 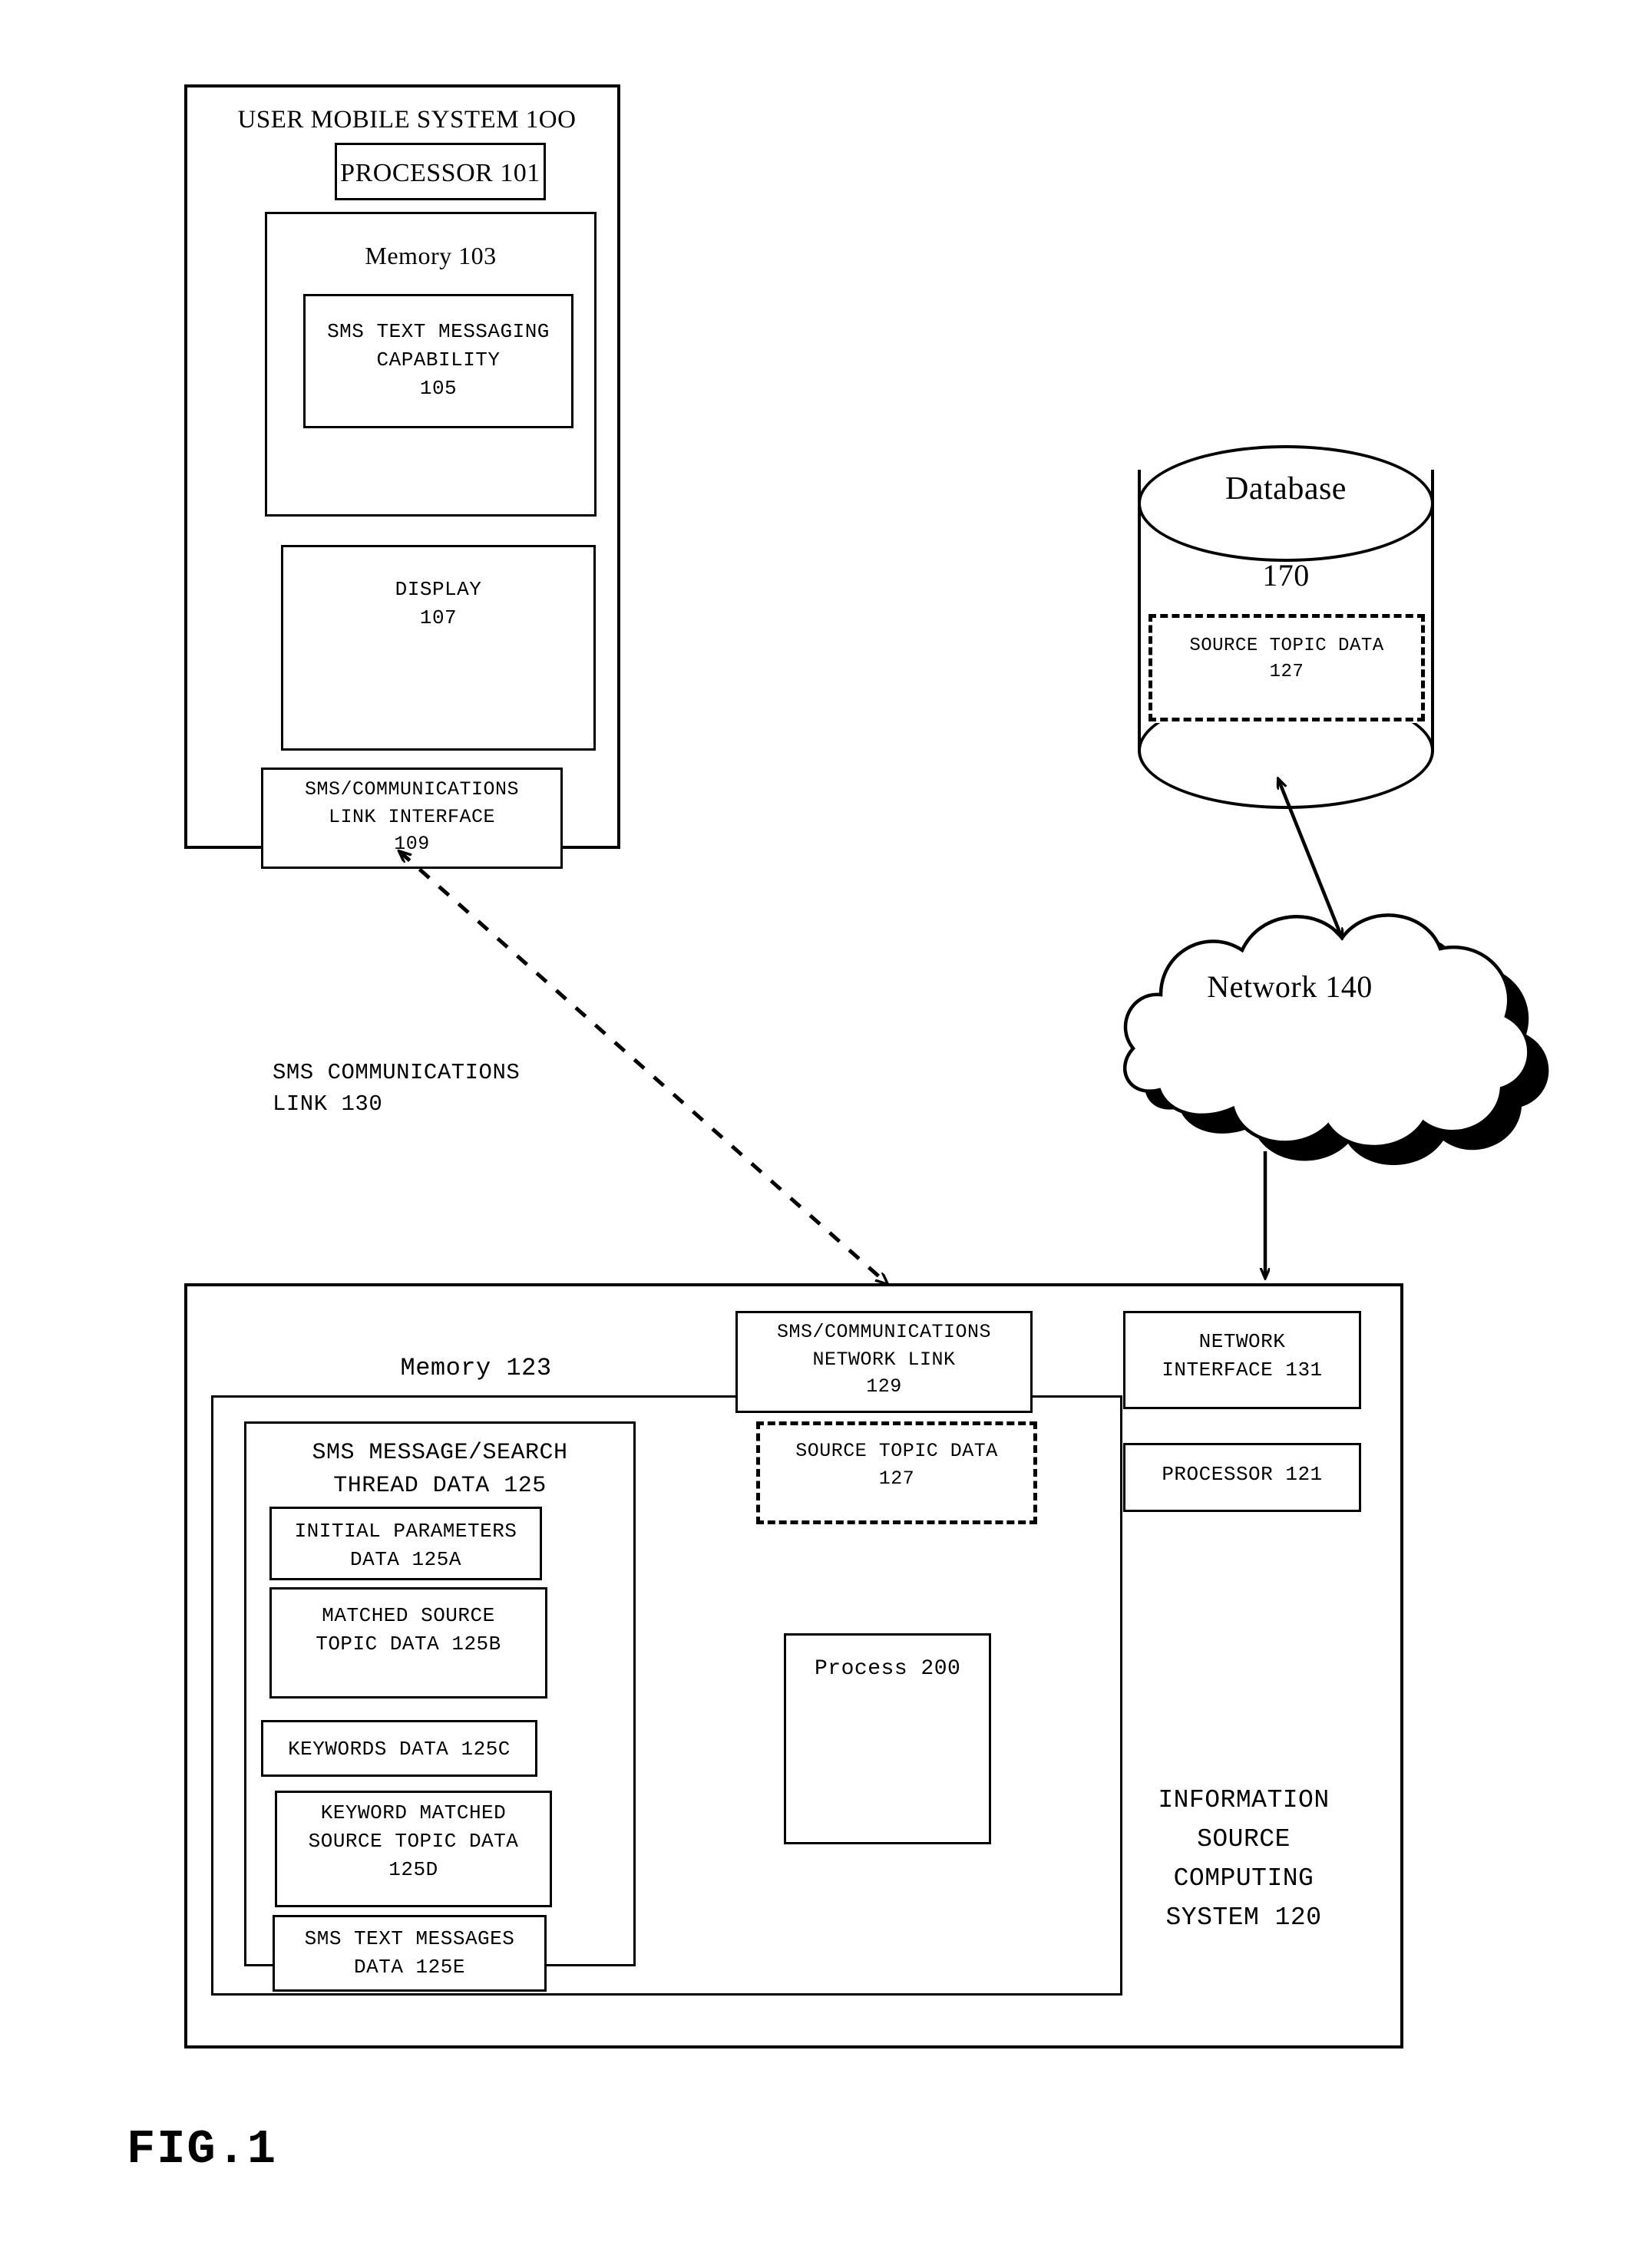 I want to click on thread-item-label-4: SMS TEXT MESSAGES DATA 125E, so click(x=409, y=1953).